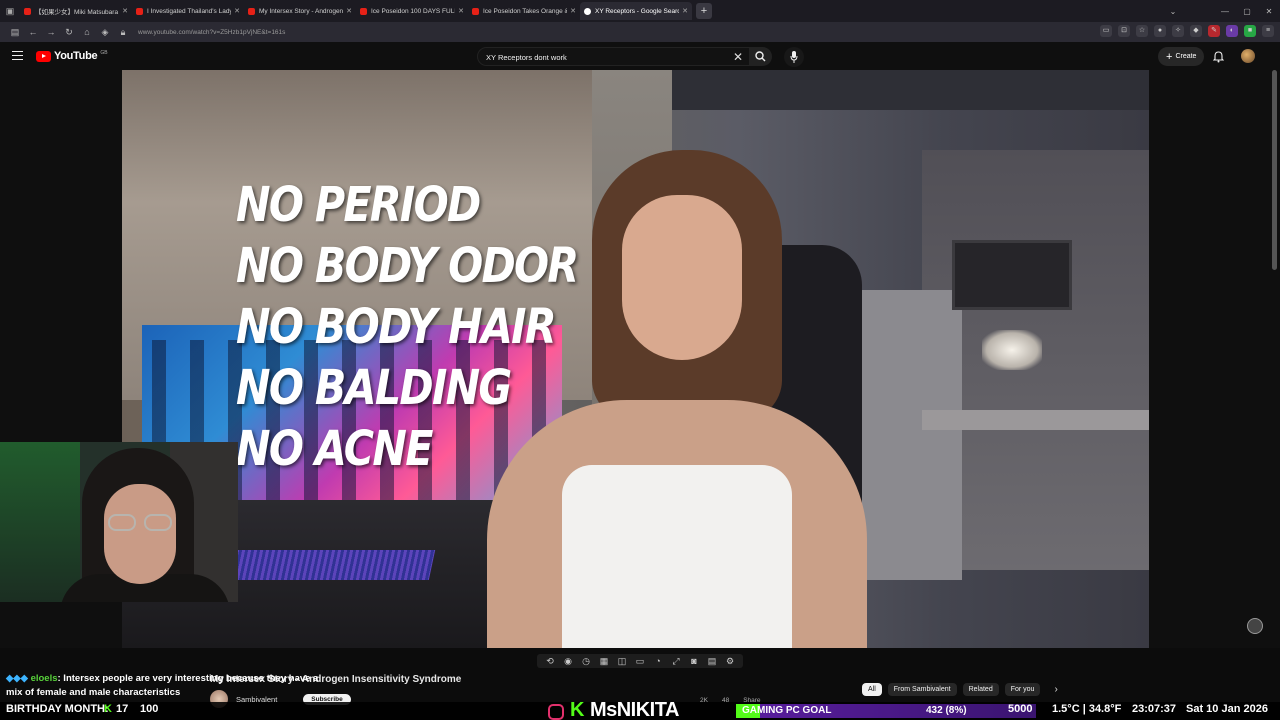  Describe the element at coordinates (922, 689) in the screenshot. I see `chip-from-channel: From Sambivalent` at that location.